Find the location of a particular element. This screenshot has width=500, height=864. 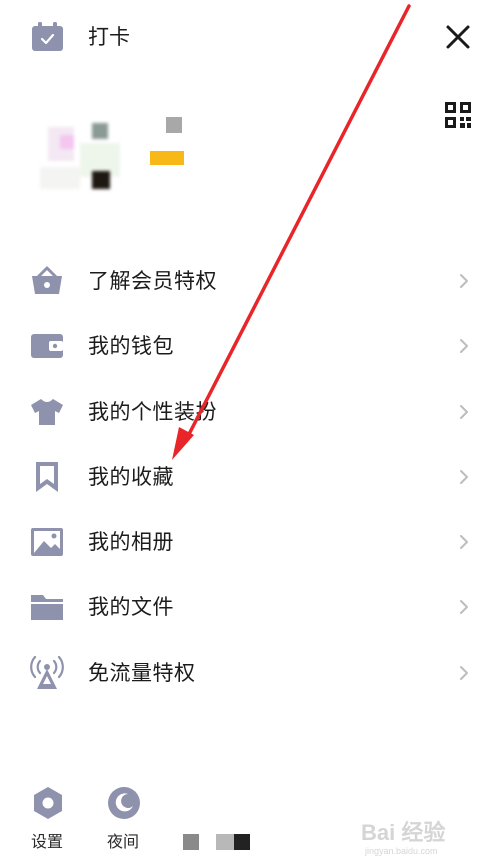

settings-button: 设置 is located at coordinates (47, 818).